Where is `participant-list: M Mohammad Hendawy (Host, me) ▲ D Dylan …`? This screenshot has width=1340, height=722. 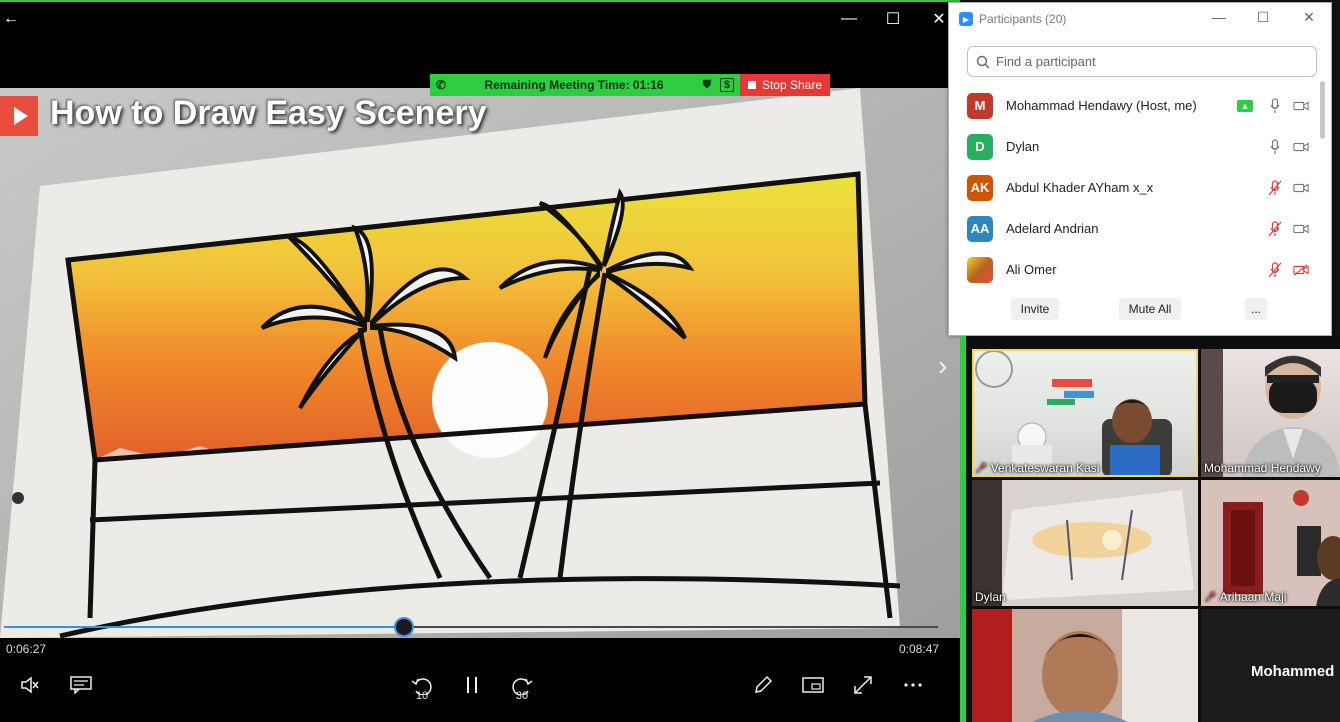 participant-list: M Mohammad Hendawy (Host, me) ▲ D Dylan … is located at coordinates (1135, 187).